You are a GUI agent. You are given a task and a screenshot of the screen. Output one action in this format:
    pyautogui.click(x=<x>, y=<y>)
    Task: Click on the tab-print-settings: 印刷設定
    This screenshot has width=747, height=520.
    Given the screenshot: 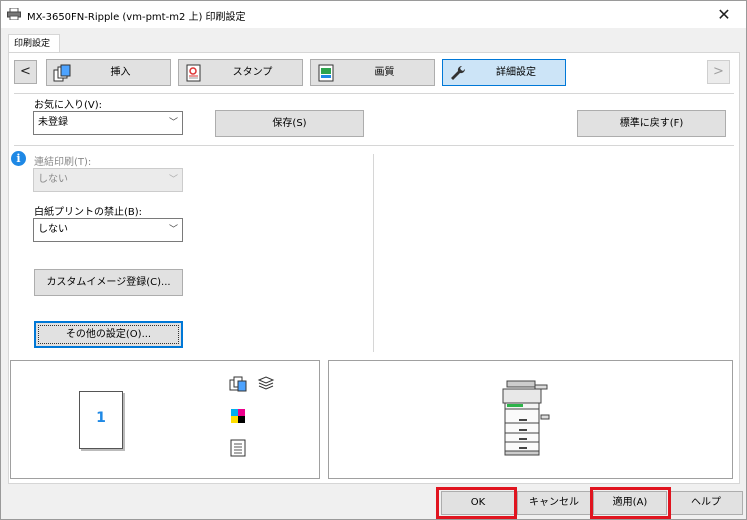 What is the action you would take?
    pyautogui.click(x=34, y=43)
    